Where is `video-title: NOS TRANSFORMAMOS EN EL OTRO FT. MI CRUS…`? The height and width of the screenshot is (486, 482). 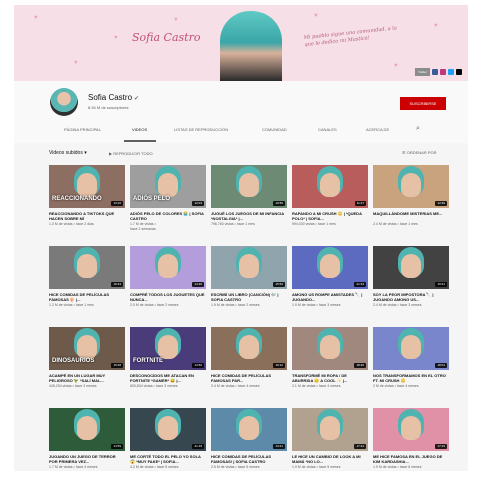 video-title: NOS TRANSFORMAMOS EN EL OTRO FT. MI CRUS… is located at coordinates (411, 378).